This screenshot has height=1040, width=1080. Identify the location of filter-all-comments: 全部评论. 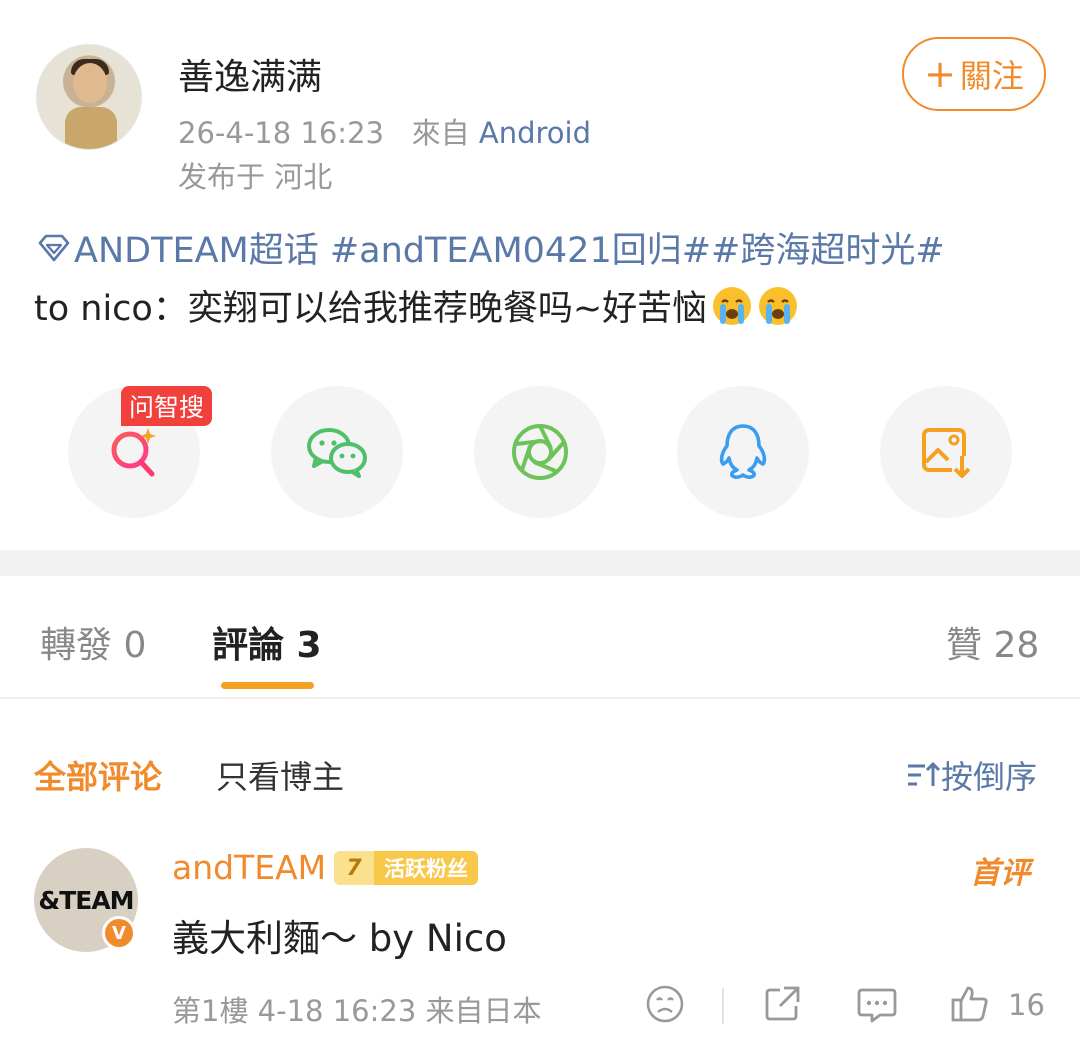
(98, 775).